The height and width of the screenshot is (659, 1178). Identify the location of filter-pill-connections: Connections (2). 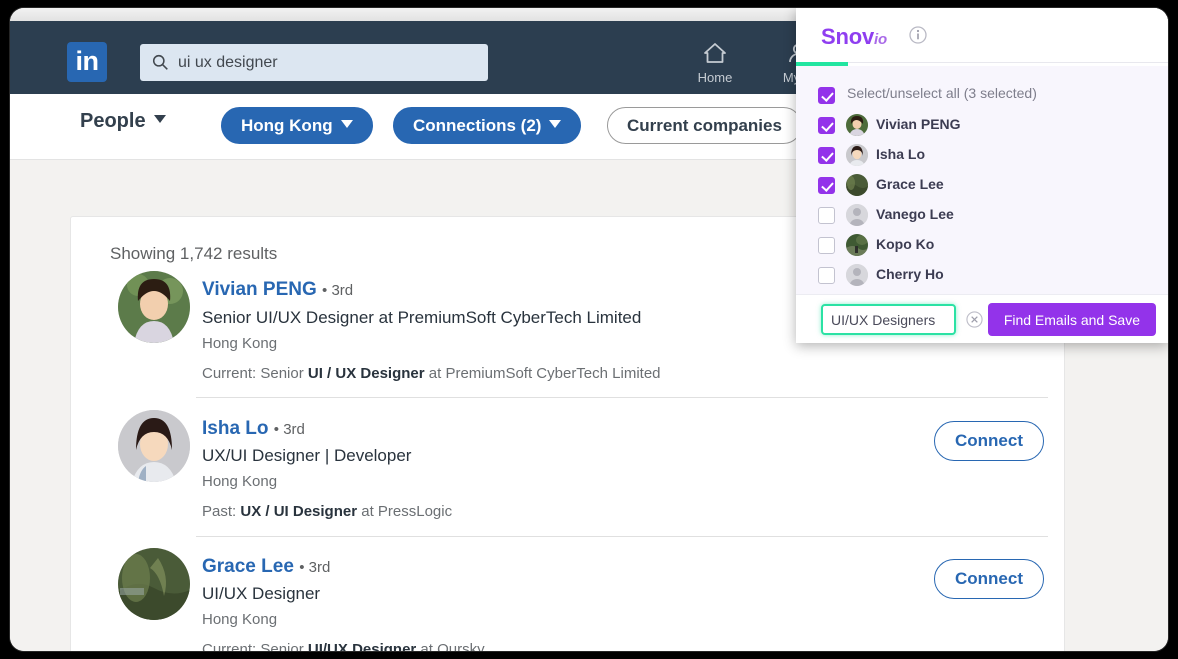
(487, 125).